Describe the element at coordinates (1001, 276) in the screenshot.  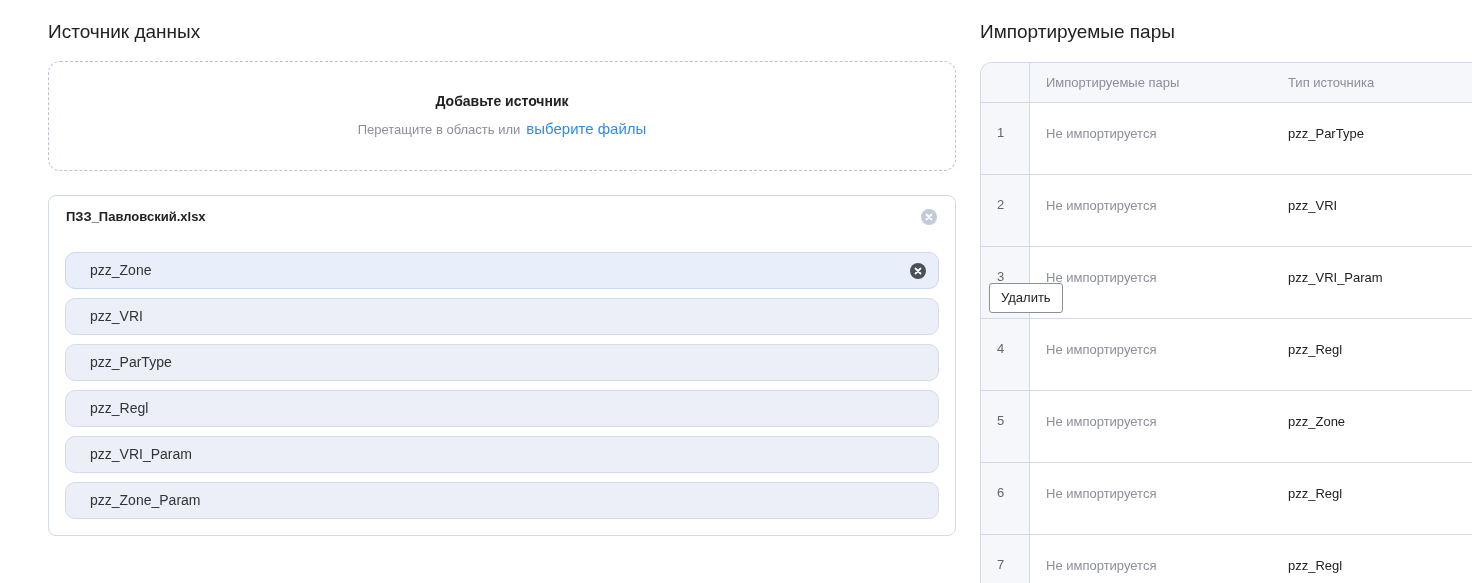
I see `row-number: 3` at that location.